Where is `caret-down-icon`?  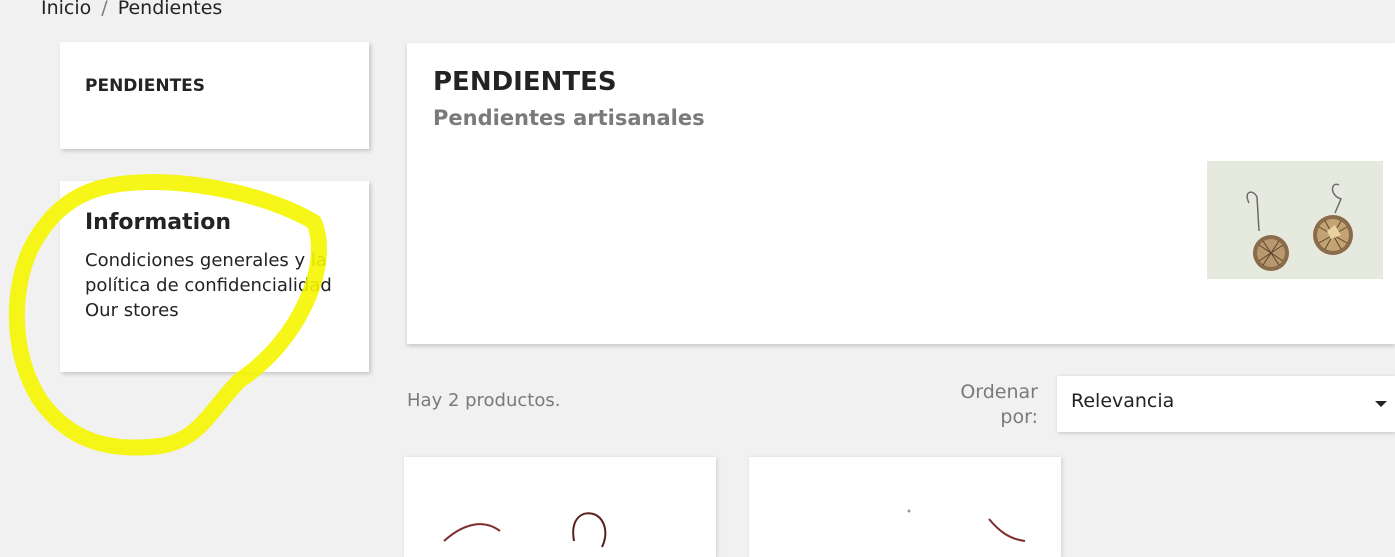
caret-down-icon is located at coordinates (1381, 404).